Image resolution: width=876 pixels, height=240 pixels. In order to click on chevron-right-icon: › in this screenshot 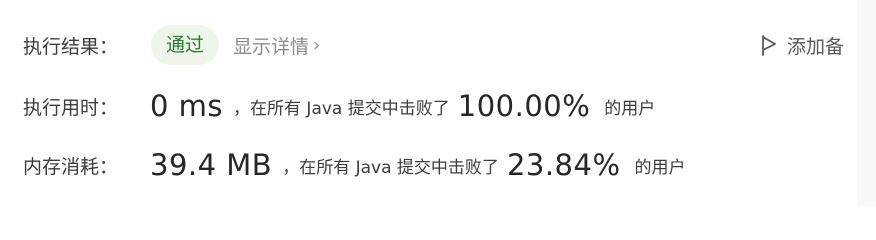, I will do `click(317, 45)`.